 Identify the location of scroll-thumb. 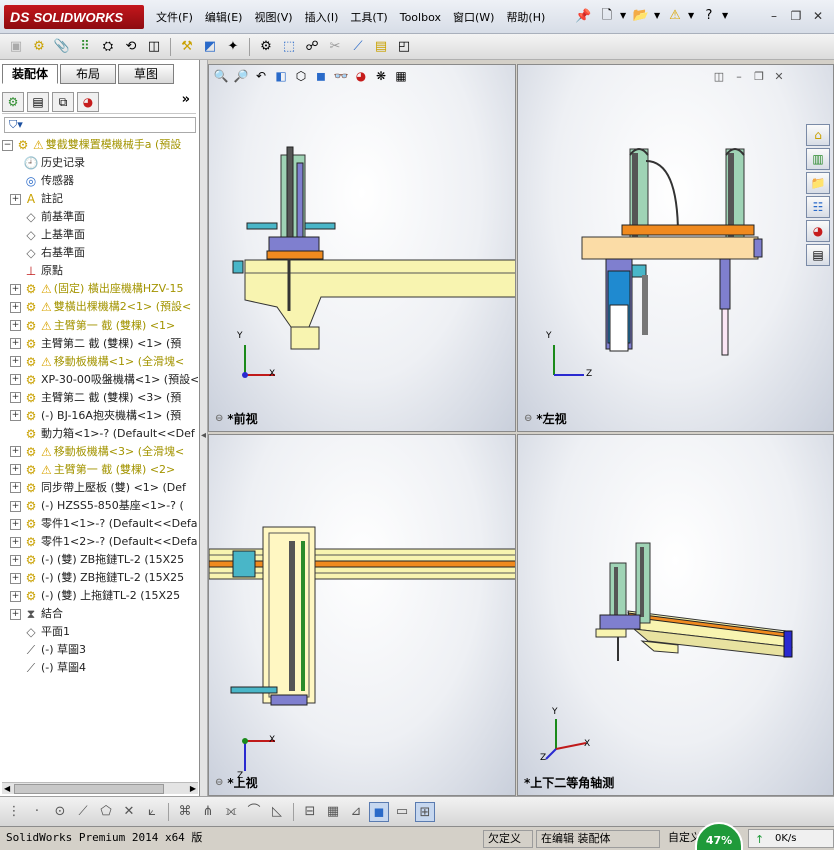
(89, 789).